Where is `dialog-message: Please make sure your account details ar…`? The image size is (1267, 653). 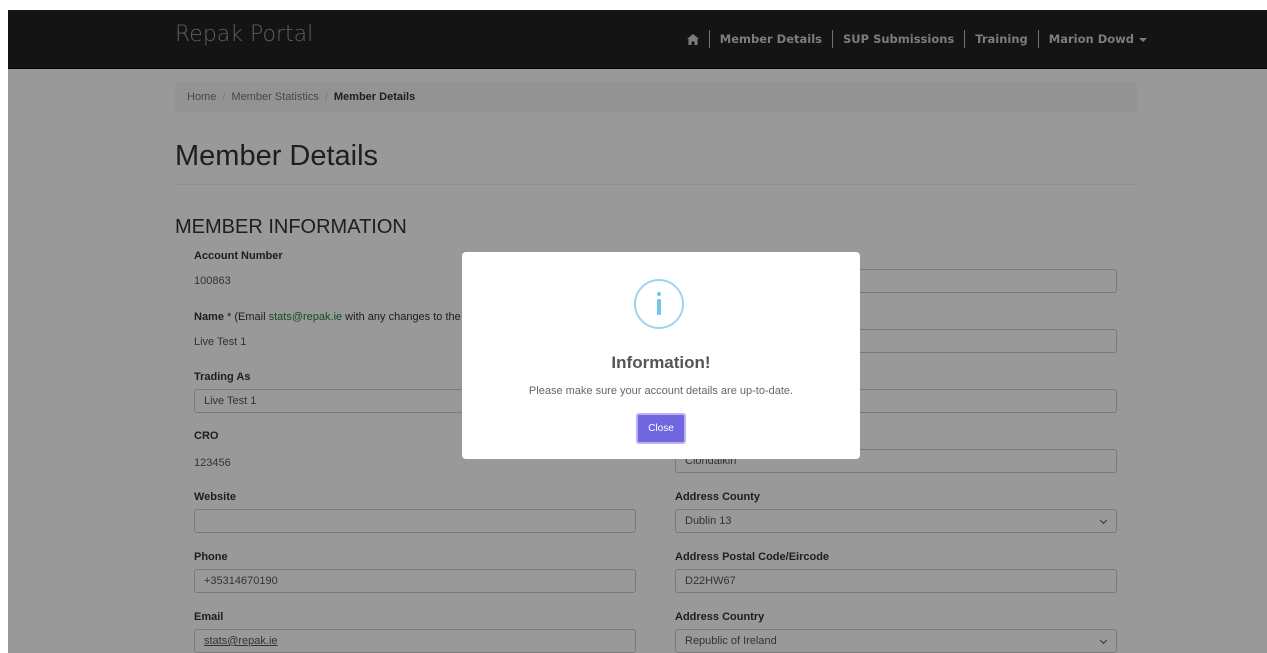
dialog-message: Please make sure your account details ar… is located at coordinates (661, 391).